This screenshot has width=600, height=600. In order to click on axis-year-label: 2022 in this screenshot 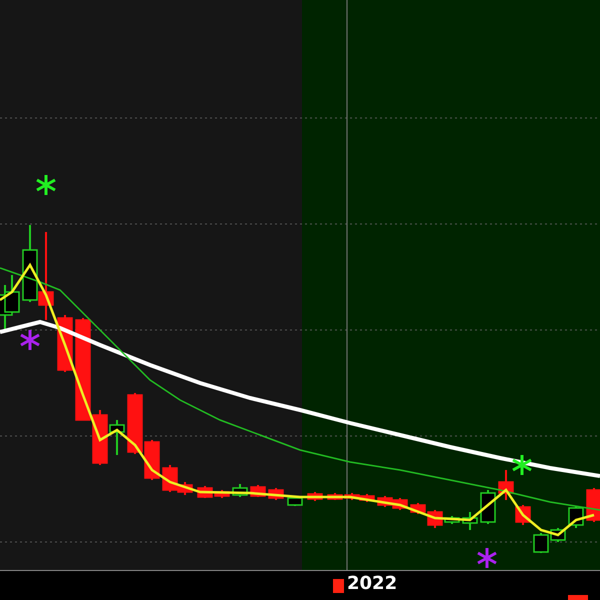, I will do `click(372, 584)`.